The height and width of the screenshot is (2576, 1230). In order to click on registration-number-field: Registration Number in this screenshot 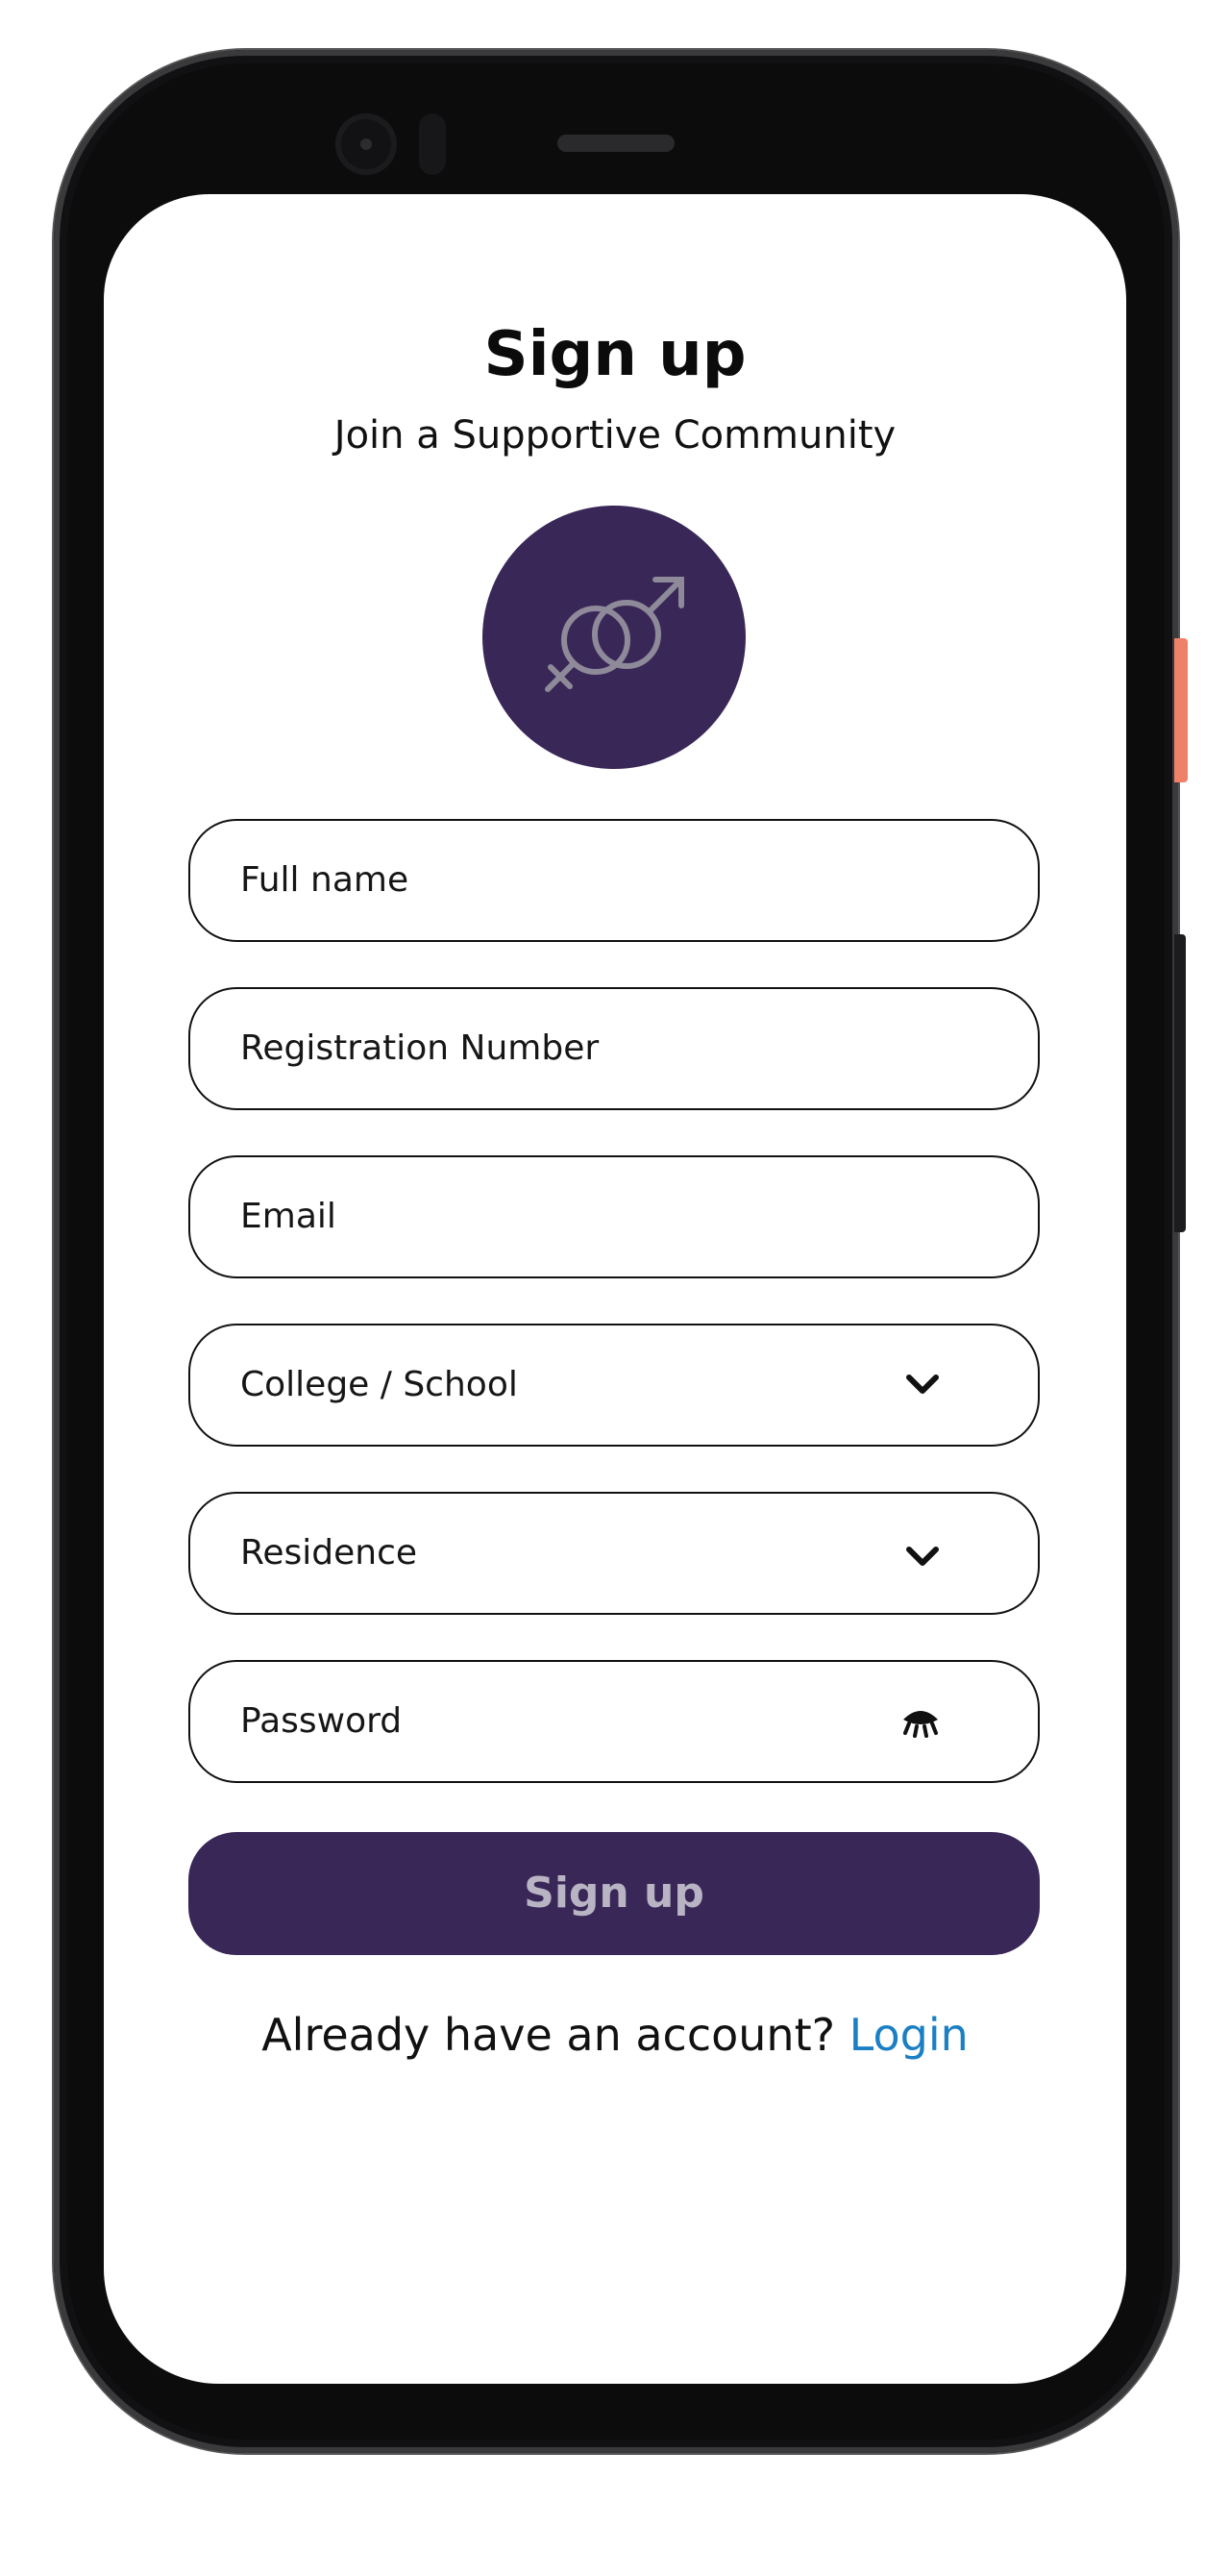, I will do `click(614, 1048)`.